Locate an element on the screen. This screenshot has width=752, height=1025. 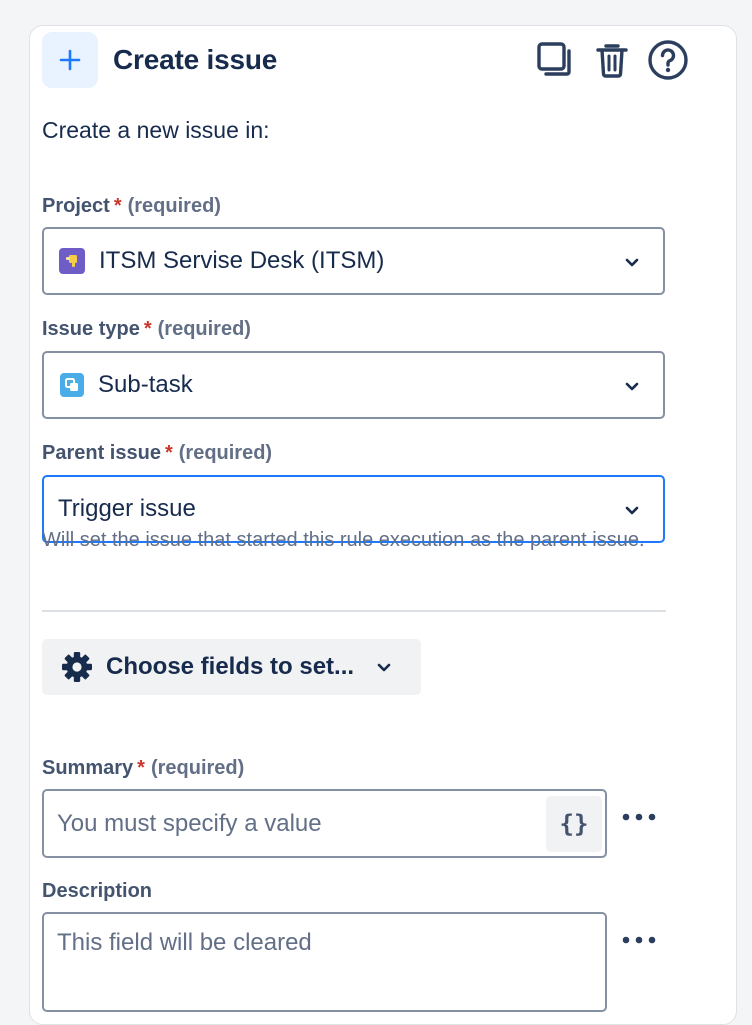
issue-type-select: Sub-task is located at coordinates (353, 385).